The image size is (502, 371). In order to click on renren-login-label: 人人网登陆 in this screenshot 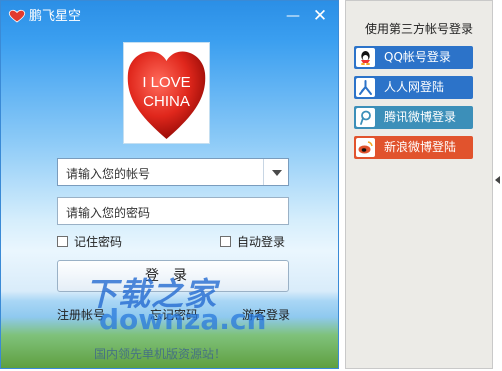, I will do `click(414, 87)`.